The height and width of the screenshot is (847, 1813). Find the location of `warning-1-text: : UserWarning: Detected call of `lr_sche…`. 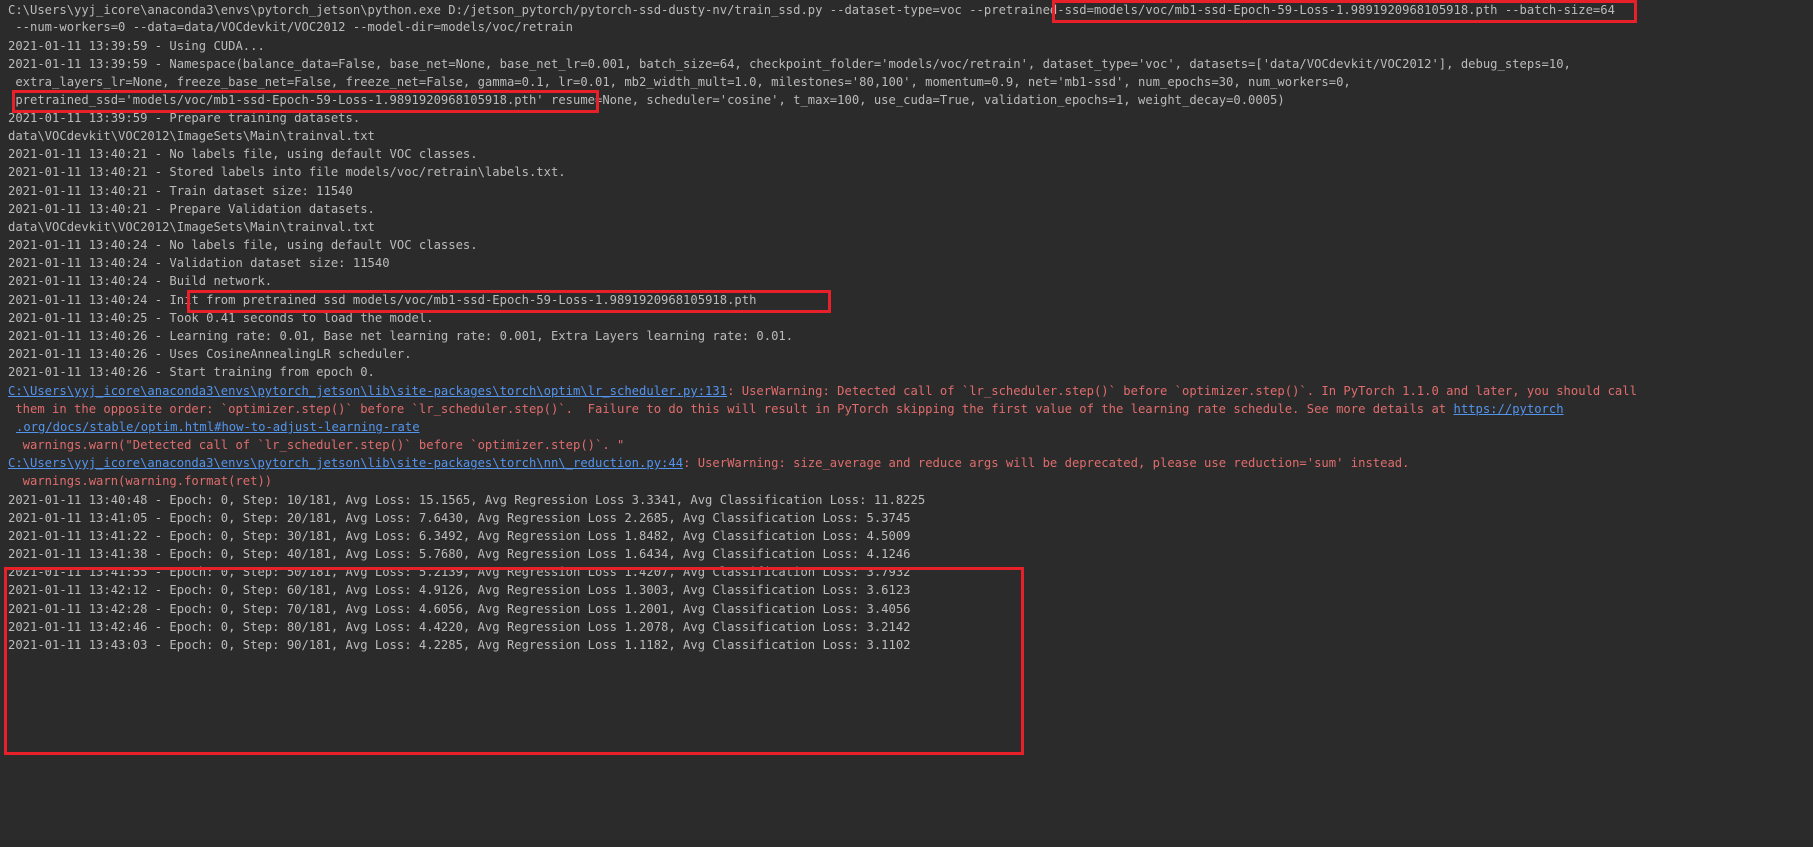

warning-1-text: : UserWarning: Detected call of `lr_sche… is located at coordinates (1182, 391).